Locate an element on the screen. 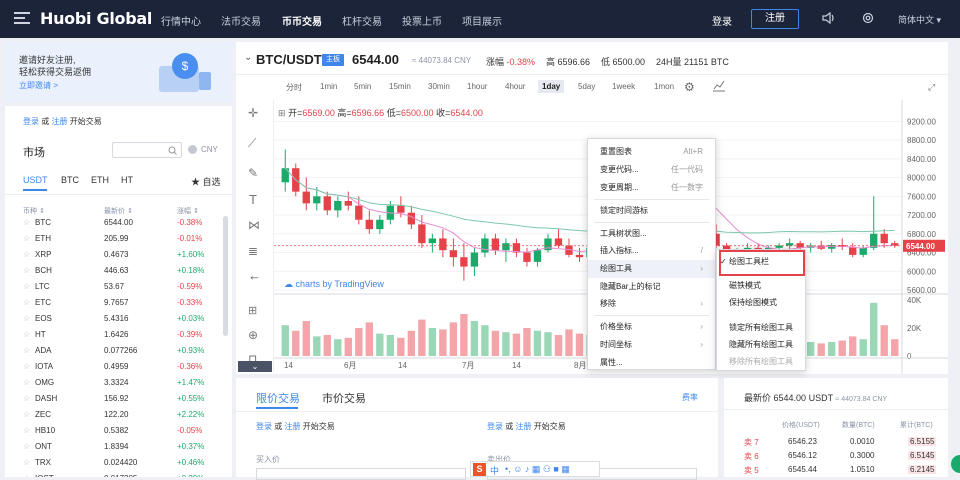  market-row: ☆ IOST 0.017205 +0.39% is located at coordinates (118, 474).